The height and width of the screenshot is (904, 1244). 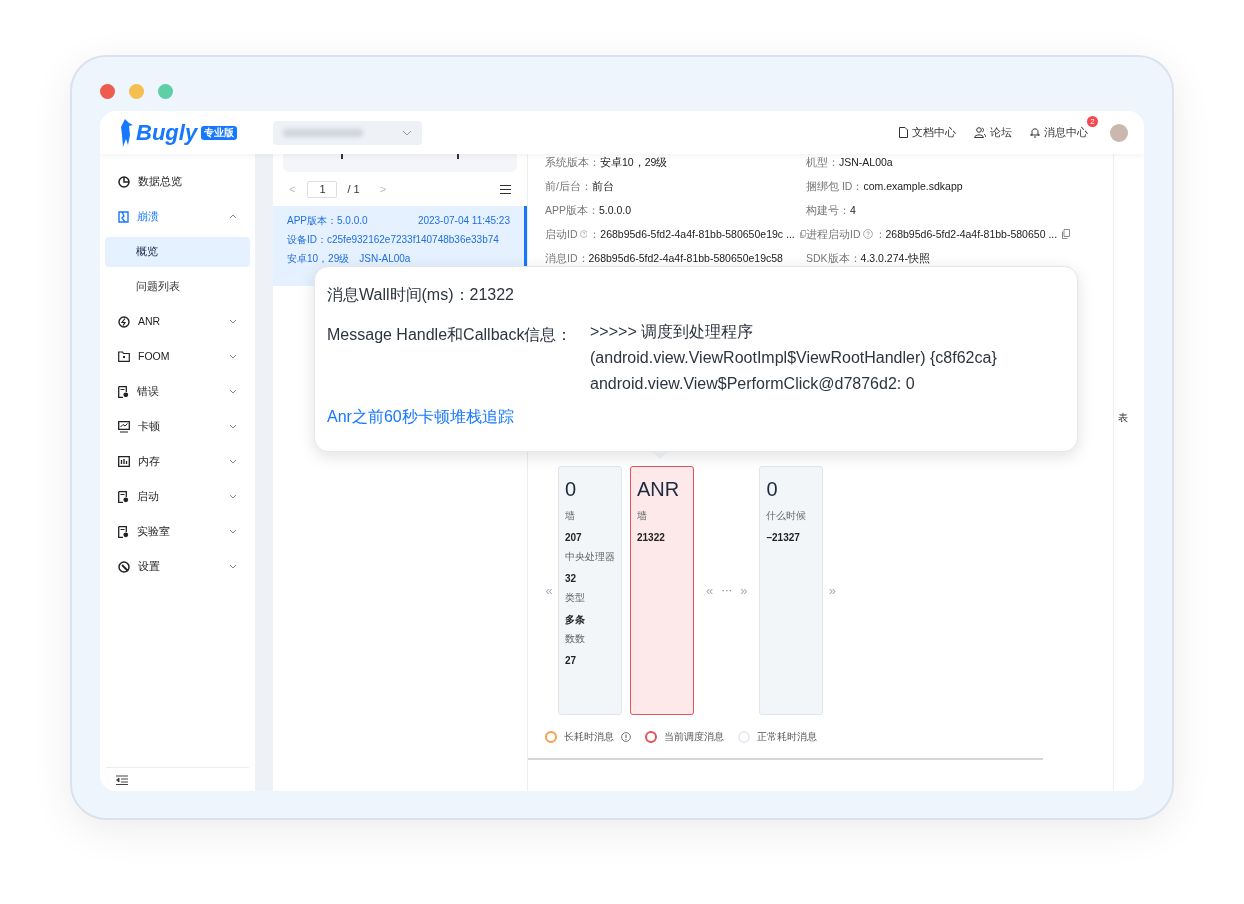 I want to click on handle-label: Message Handle和Callback信息：, so click(x=450, y=335).